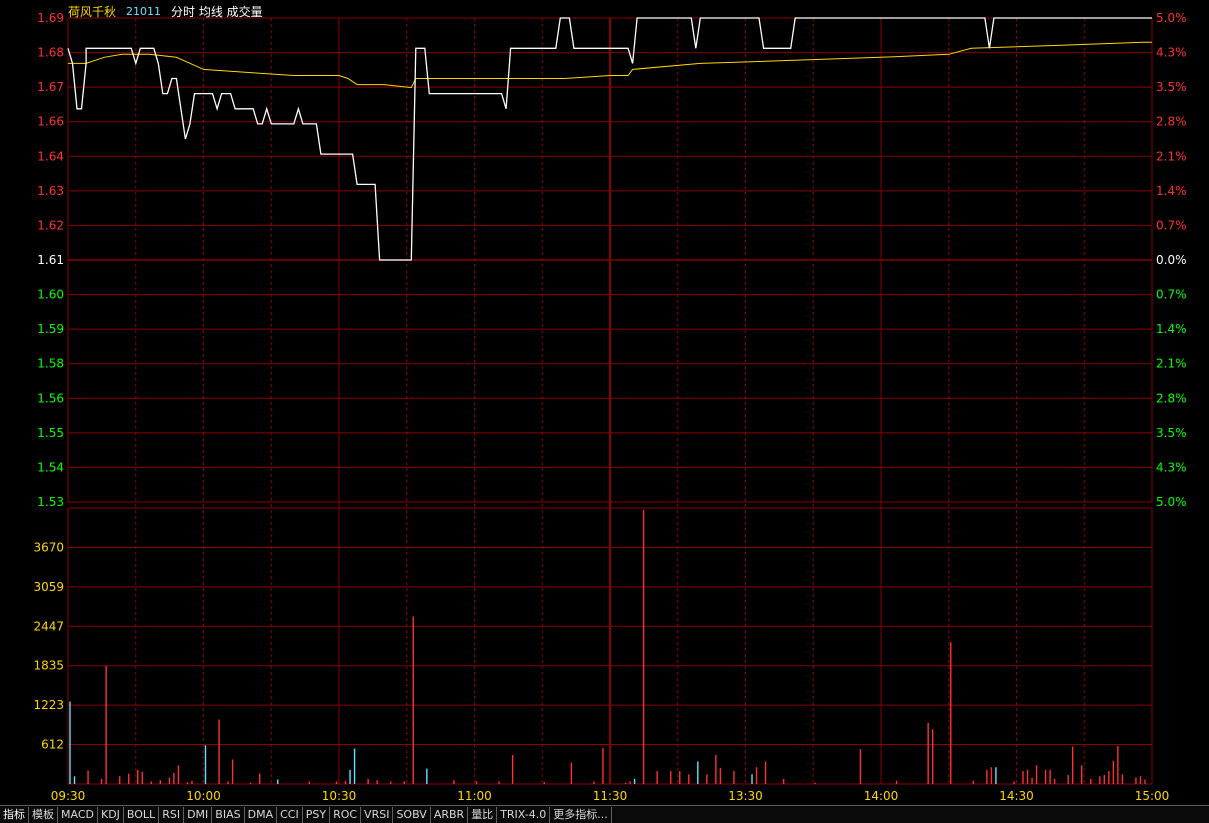  I want to click on indicator-tab-8: DMA, so click(261, 815).